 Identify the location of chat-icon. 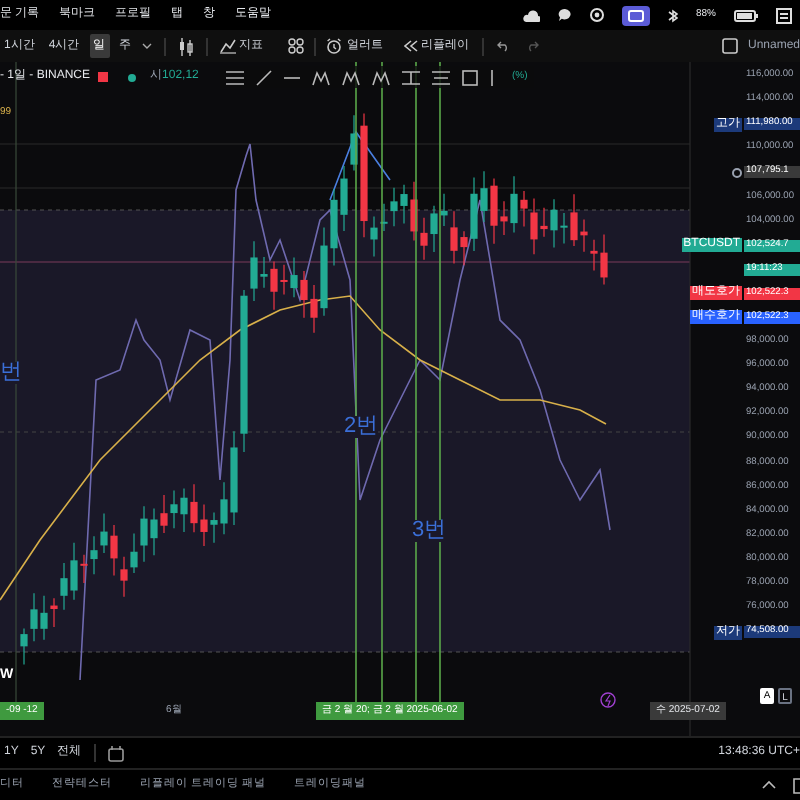
(564, 15).